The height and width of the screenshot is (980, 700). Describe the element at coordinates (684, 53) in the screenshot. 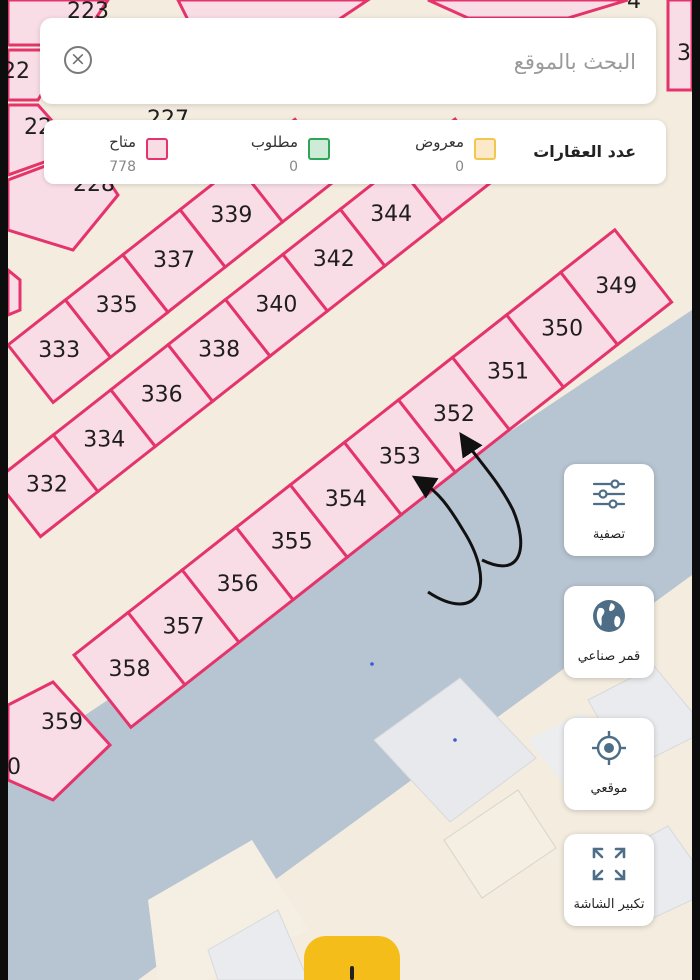

I see `partial-plot-number: 3` at that location.